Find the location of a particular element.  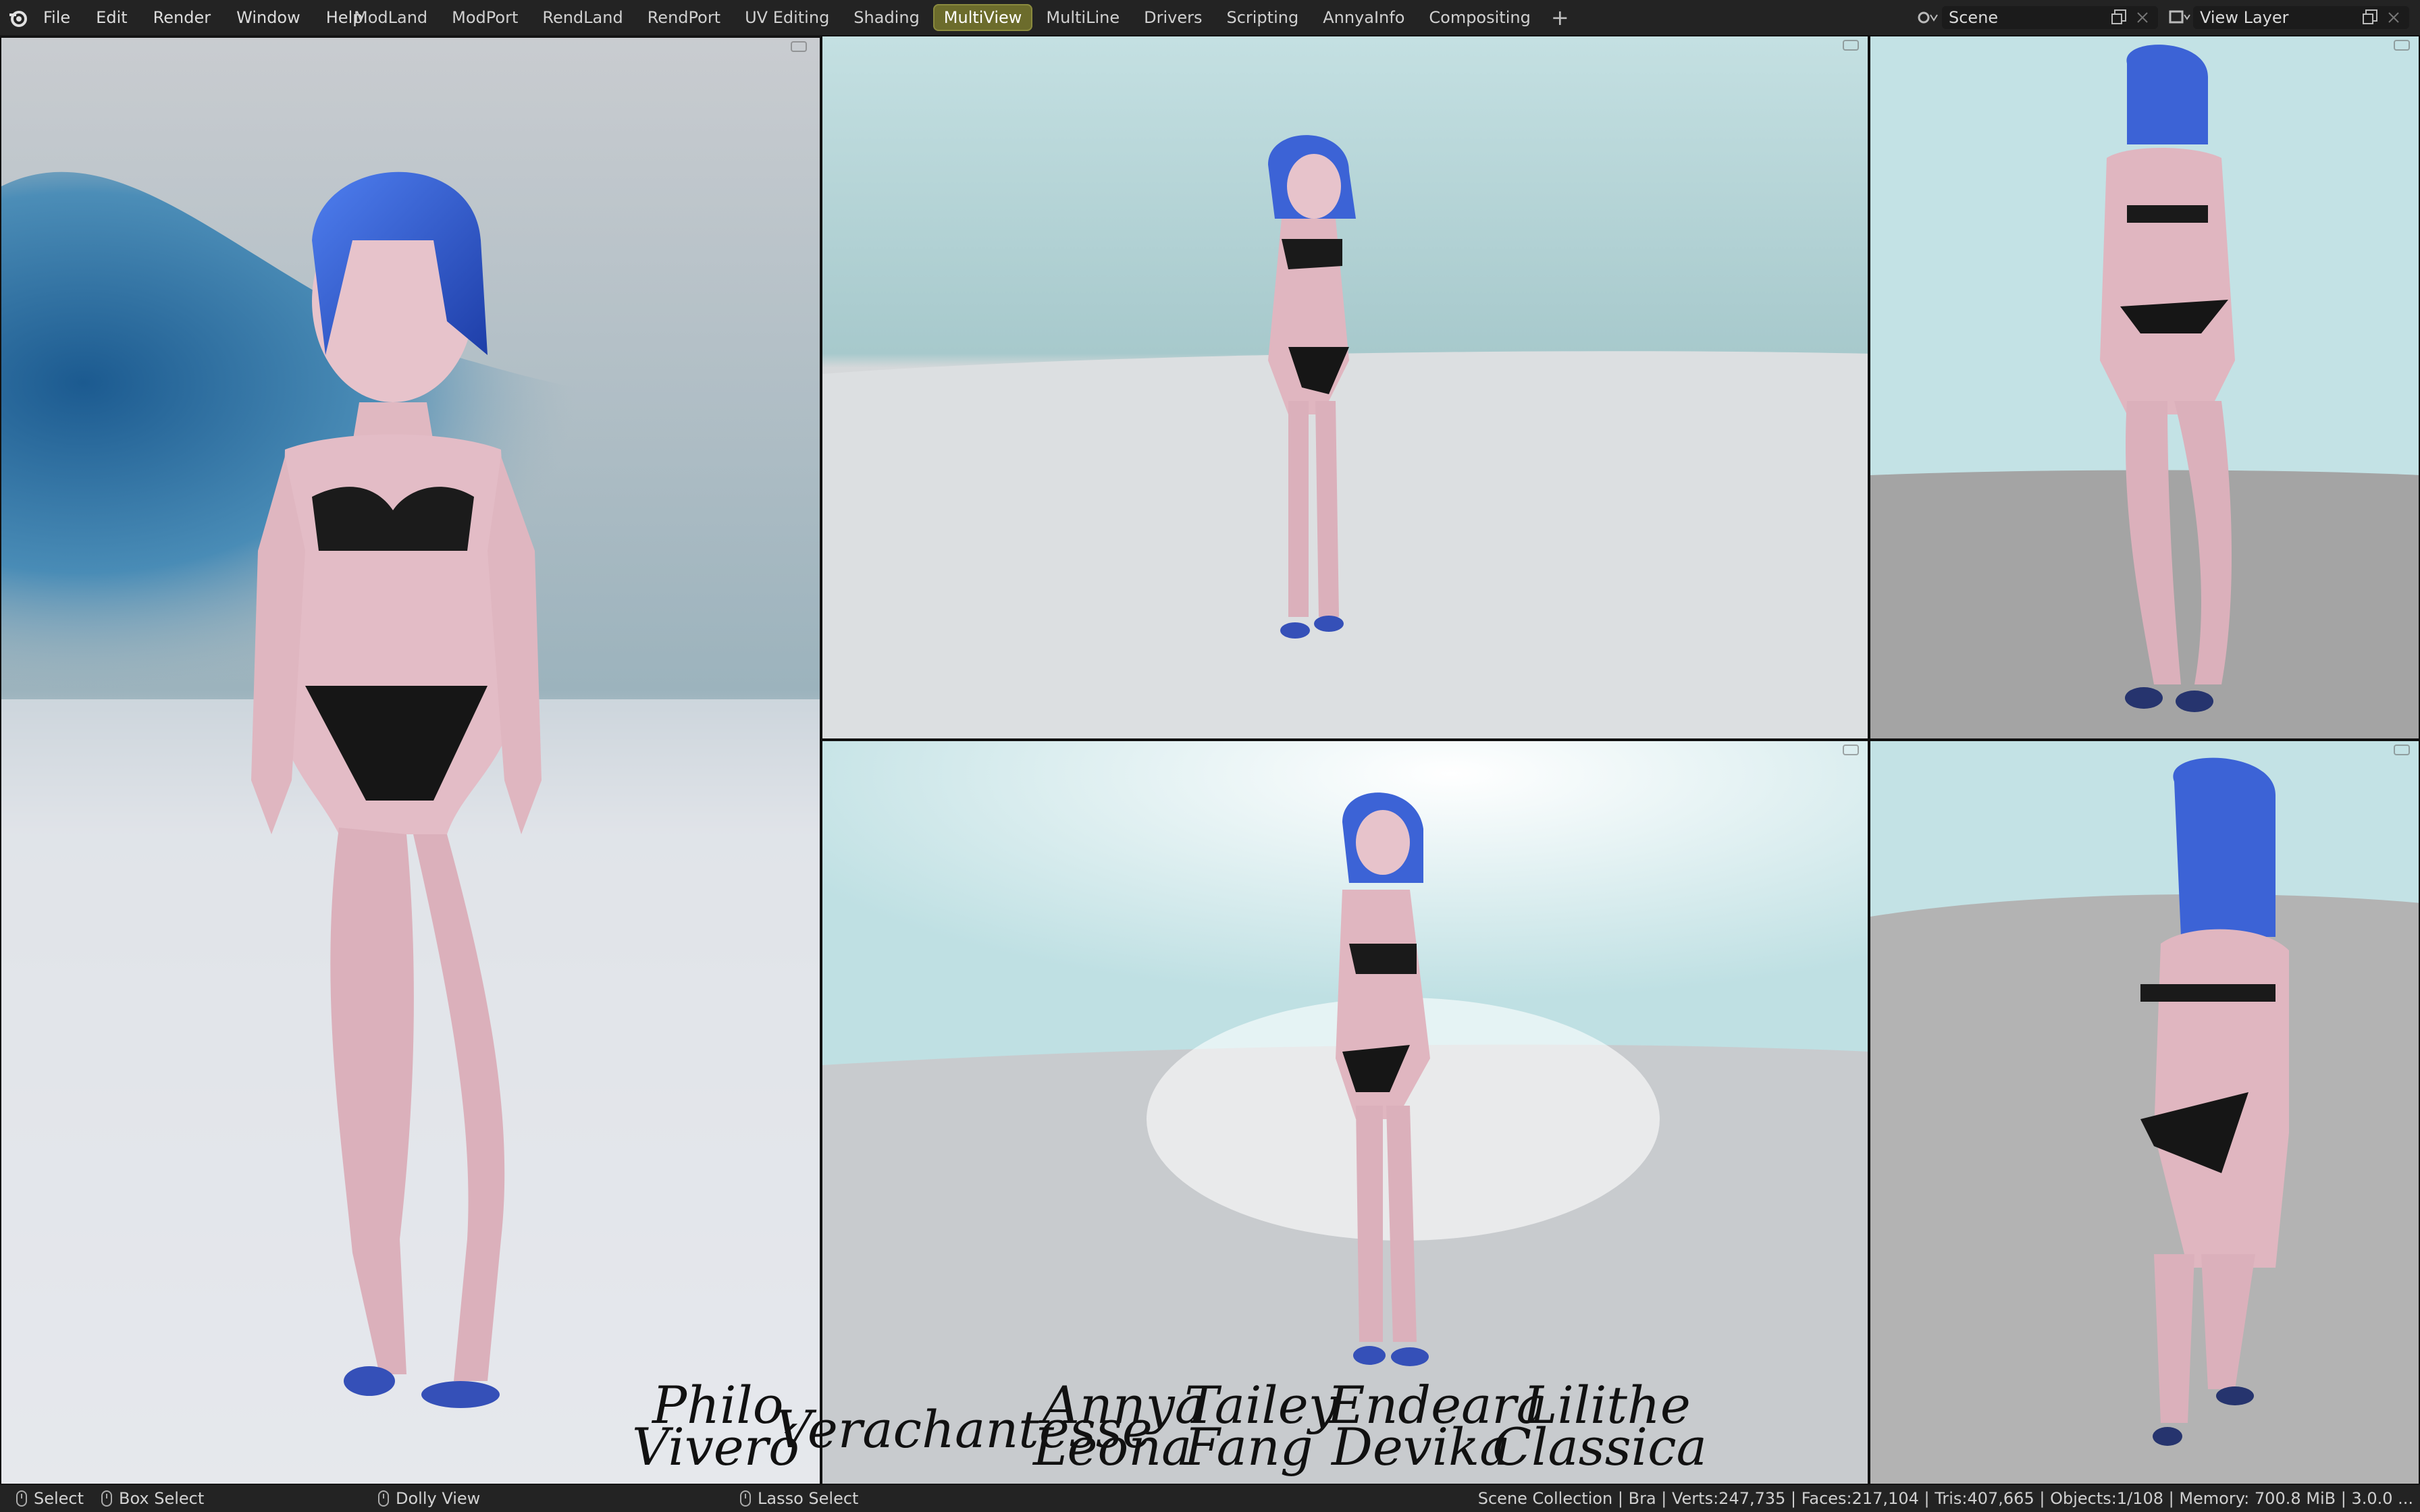

scene-name-field: Scene is located at coordinates (2050, 17).